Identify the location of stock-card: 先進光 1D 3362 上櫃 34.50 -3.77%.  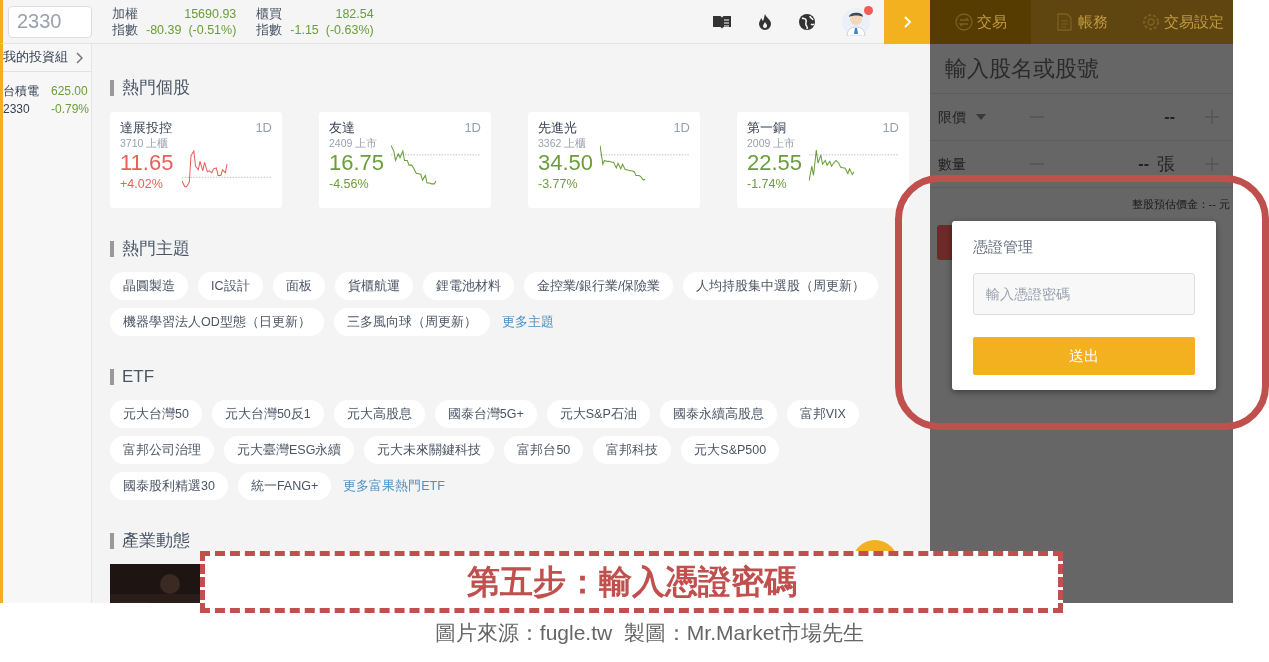
(614, 160).